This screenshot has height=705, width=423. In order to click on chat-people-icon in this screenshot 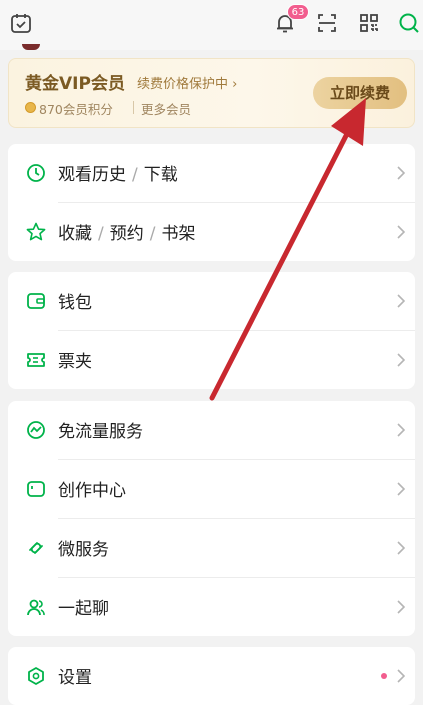, I will do `click(36, 607)`.